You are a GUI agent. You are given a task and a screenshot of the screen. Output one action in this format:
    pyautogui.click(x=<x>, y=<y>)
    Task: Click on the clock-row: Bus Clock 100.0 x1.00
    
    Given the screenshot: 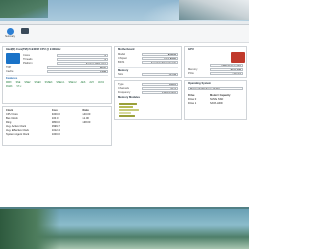 What is the action you would take?
    pyautogui.click(x=57, y=118)
    